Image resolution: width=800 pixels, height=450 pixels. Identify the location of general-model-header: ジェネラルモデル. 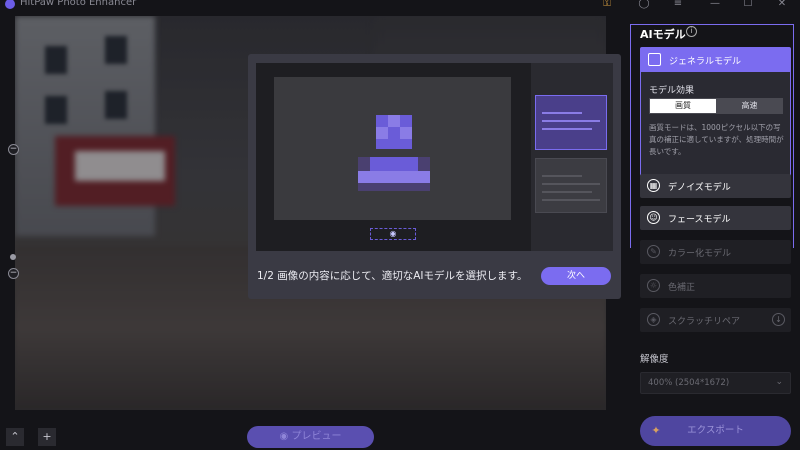
(715, 60).